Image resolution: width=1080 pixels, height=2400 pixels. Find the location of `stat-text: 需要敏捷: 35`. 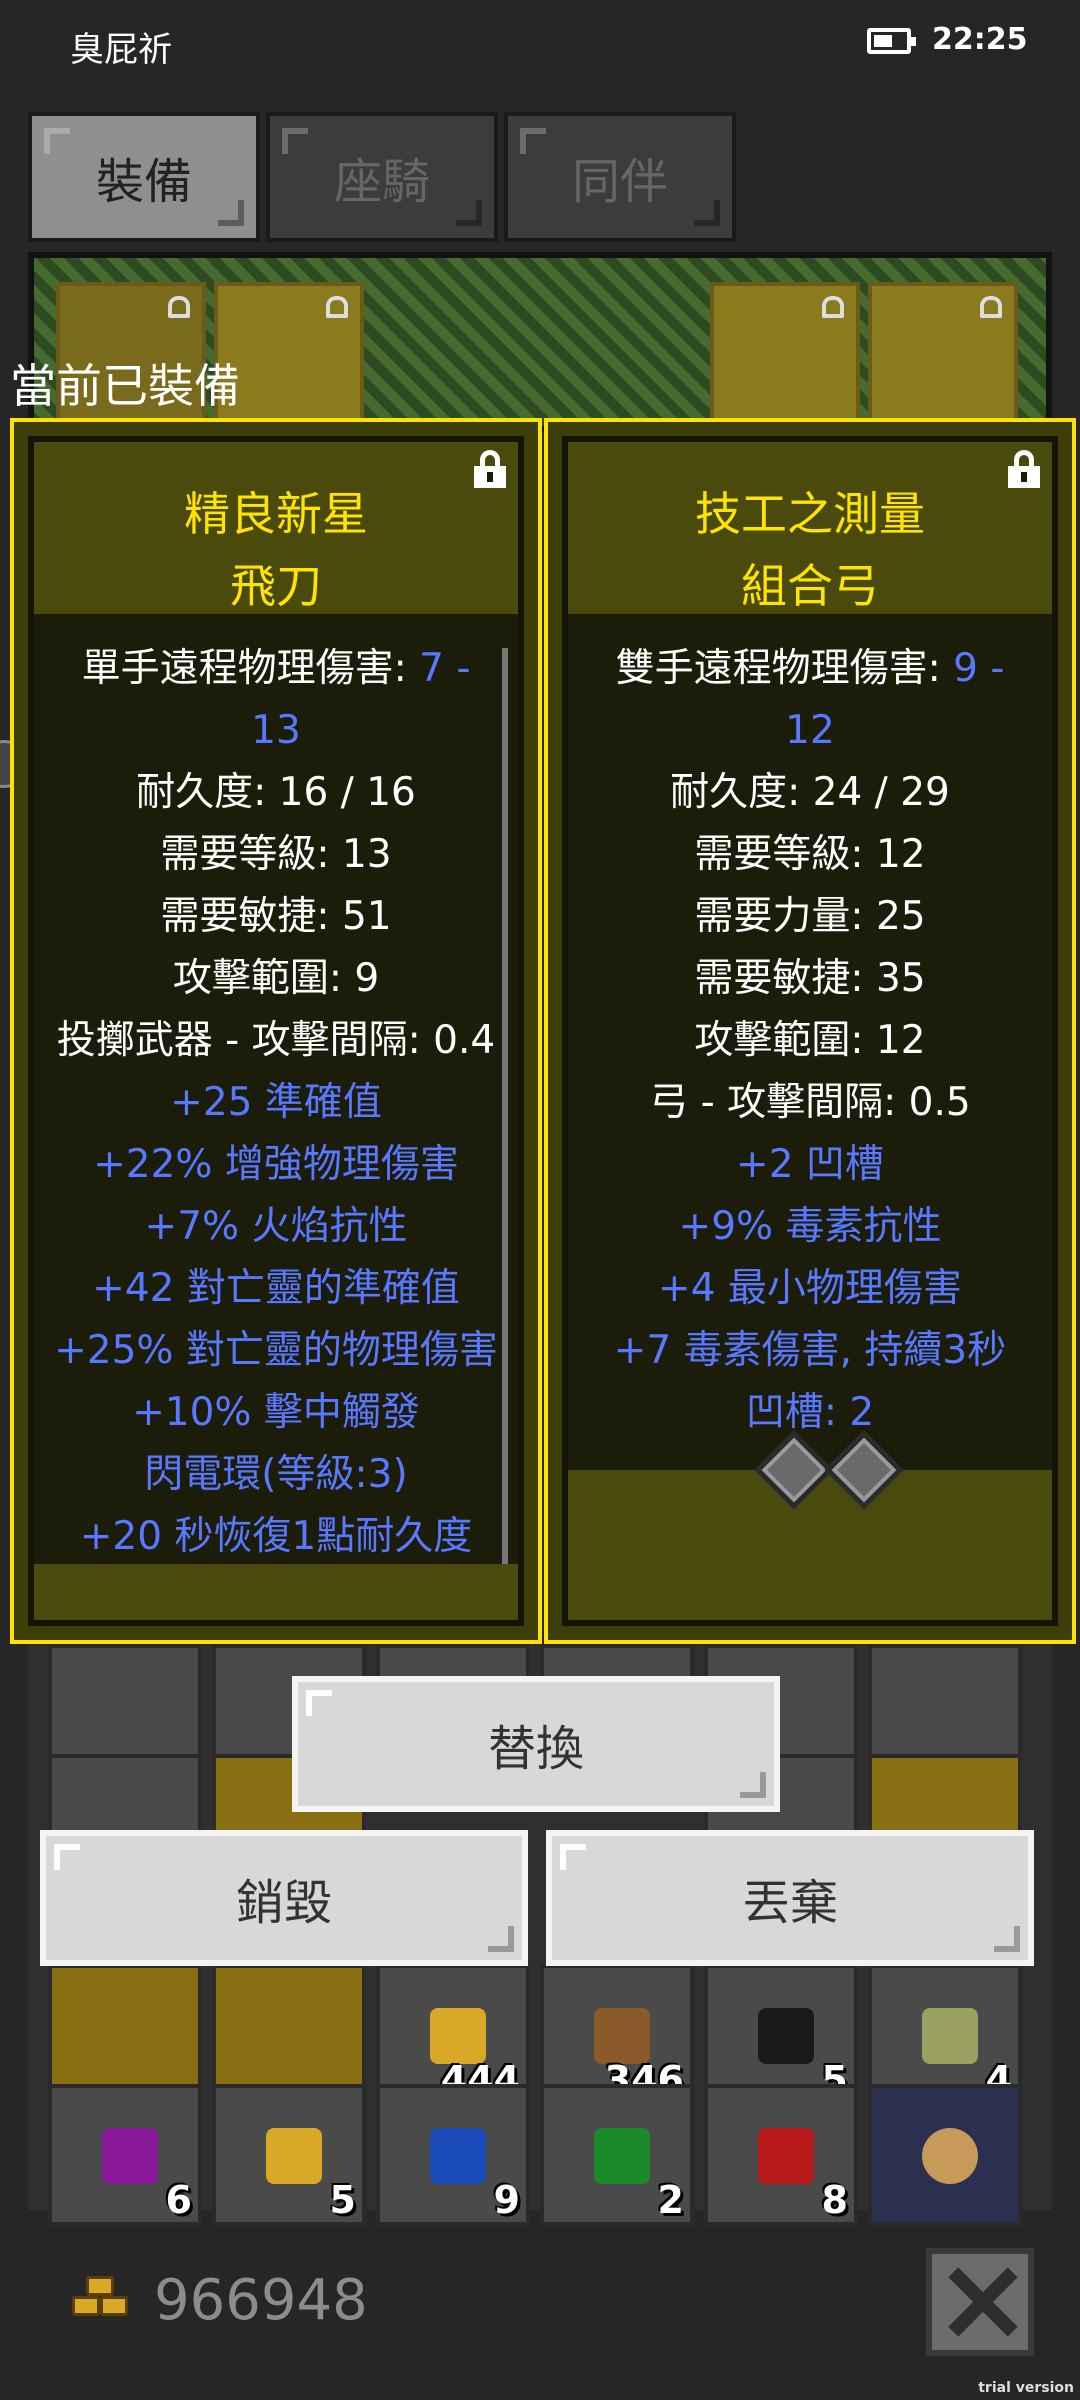

stat-text: 需要敏捷: 35 is located at coordinates (810, 978).